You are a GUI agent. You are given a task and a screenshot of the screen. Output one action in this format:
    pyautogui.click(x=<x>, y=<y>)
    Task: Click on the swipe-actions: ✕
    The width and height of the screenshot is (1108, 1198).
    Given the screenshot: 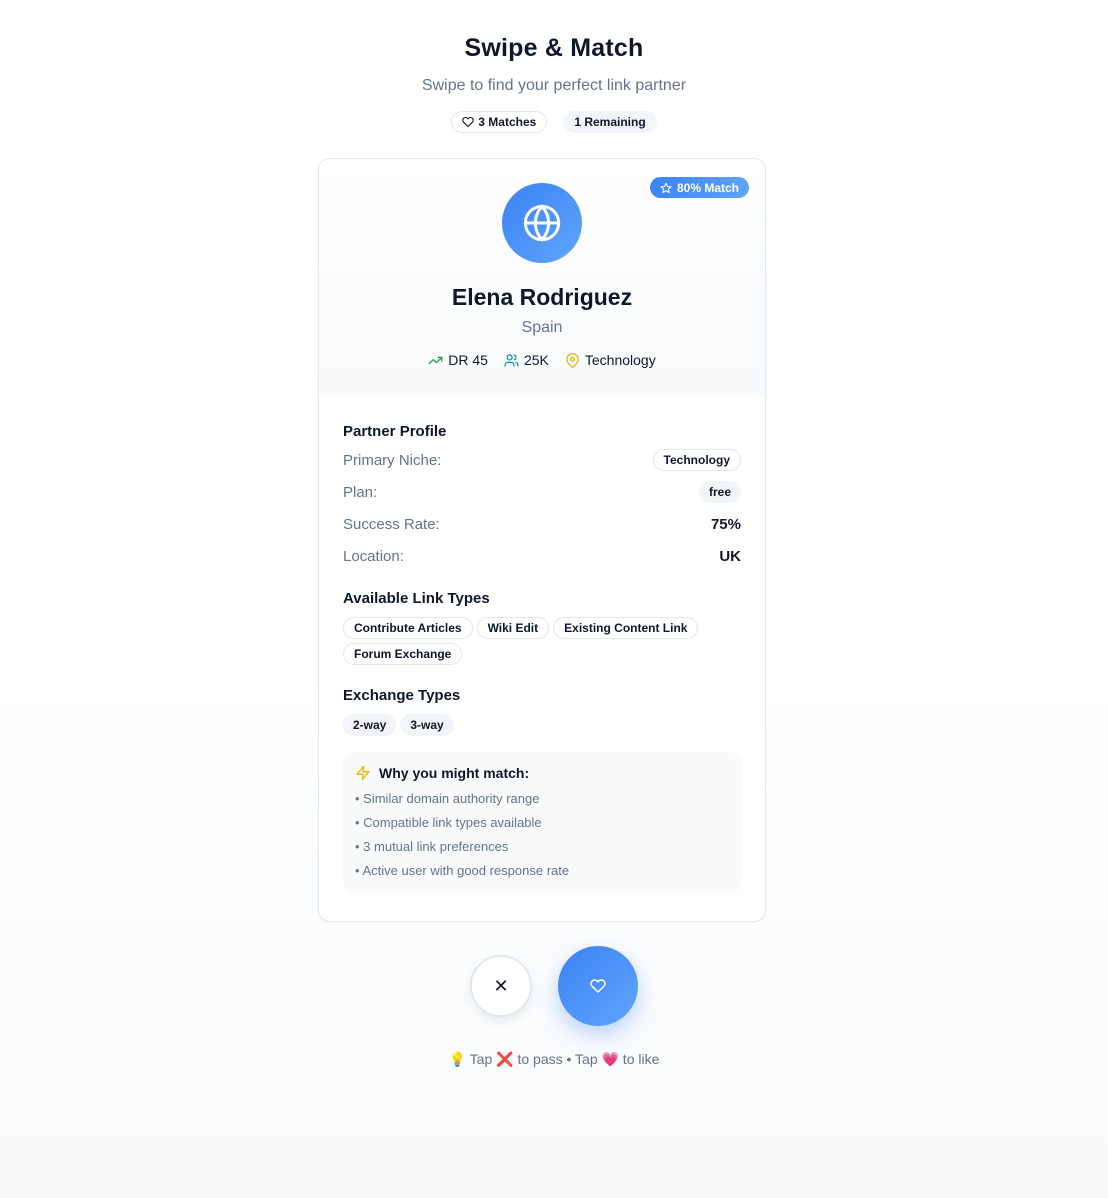 What is the action you would take?
    pyautogui.click(x=554, y=986)
    